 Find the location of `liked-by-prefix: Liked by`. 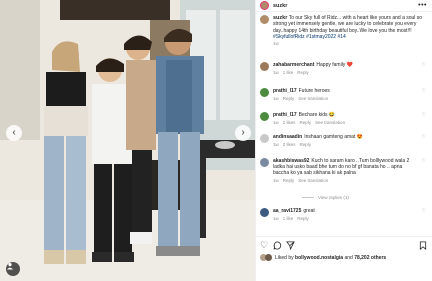

liked-by-prefix: Liked by is located at coordinates (284, 257).